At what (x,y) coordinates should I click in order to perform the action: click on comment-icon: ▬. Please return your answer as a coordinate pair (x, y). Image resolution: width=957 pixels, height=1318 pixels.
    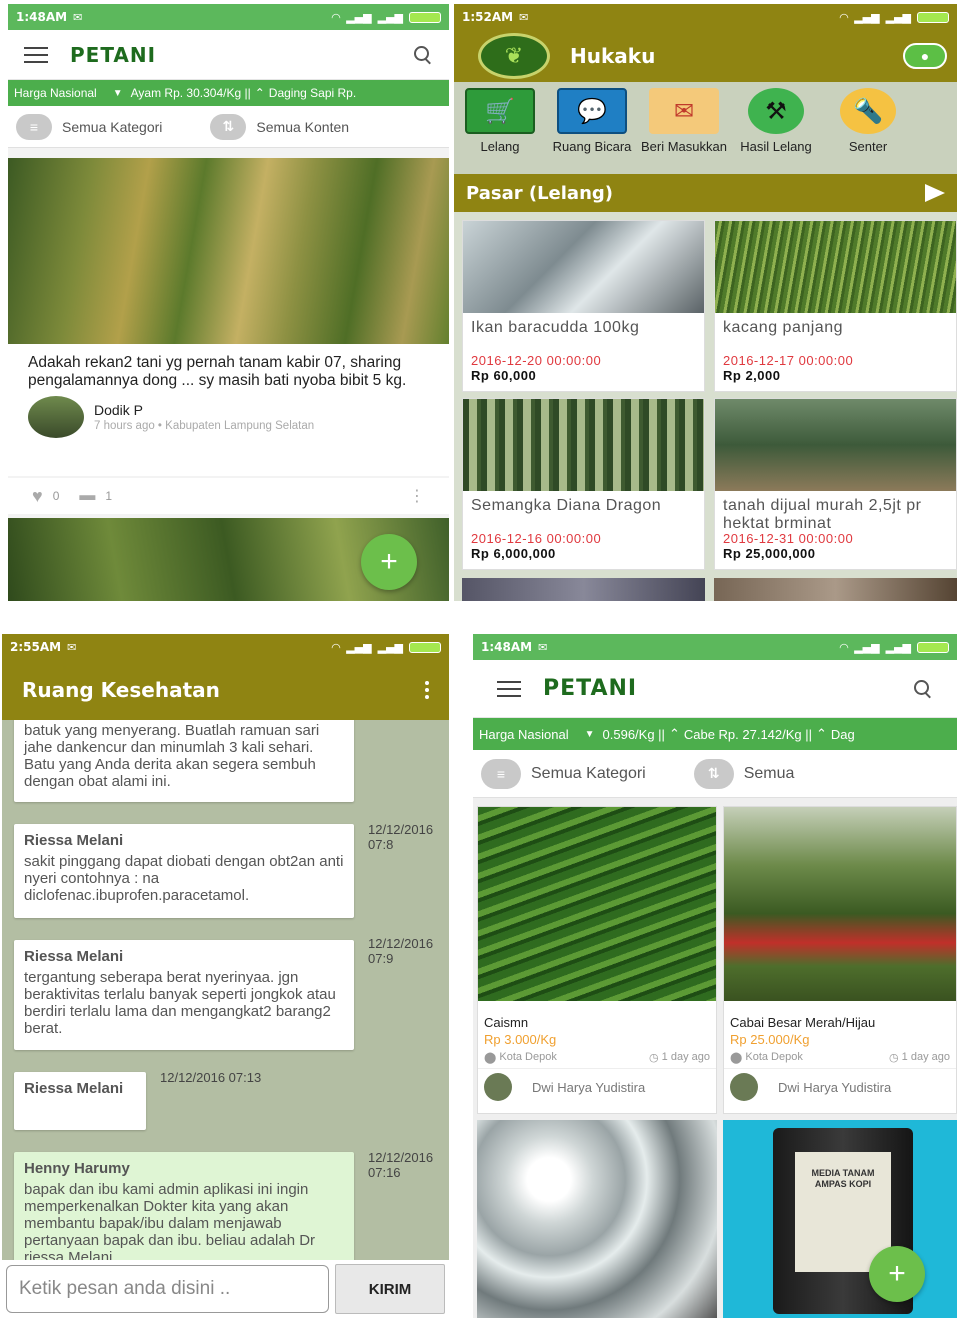
    Looking at the image, I should click on (87, 496).